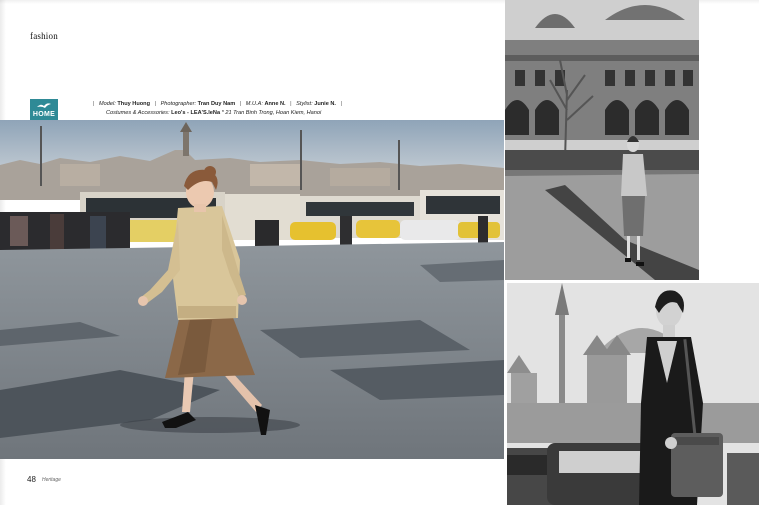 This screenshot has height=505, width=759. Describe the element at coordinates (633, 394) in the screenshot. I see `mosque-minaret-photo` at that location.